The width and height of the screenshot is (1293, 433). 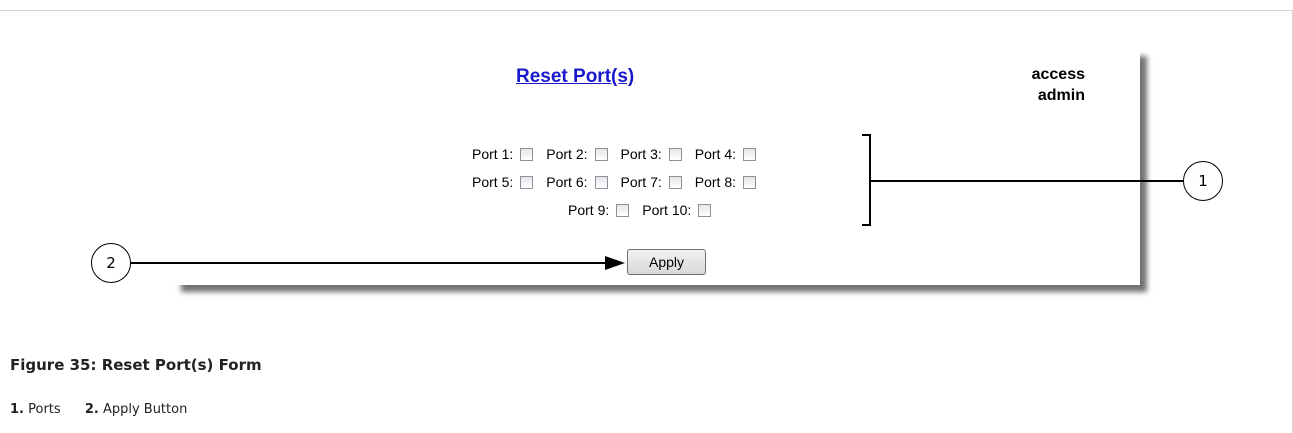 What do you see at coordinates (44, 409) in the screenshot?
I see `legend-text: Ports` at bounding box center [44, 409].